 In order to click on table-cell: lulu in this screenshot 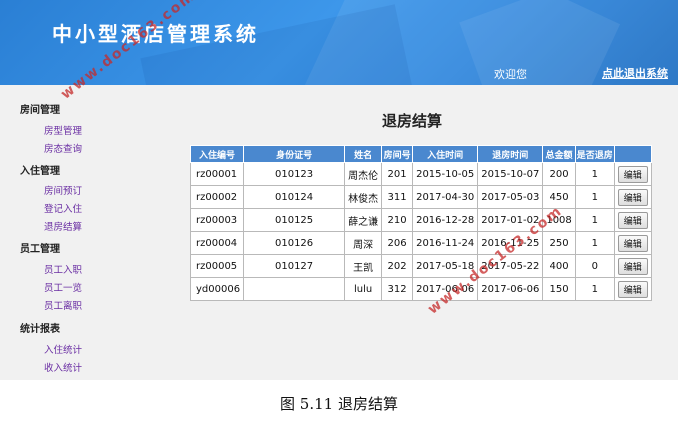, I will do `click(363, 289)`.